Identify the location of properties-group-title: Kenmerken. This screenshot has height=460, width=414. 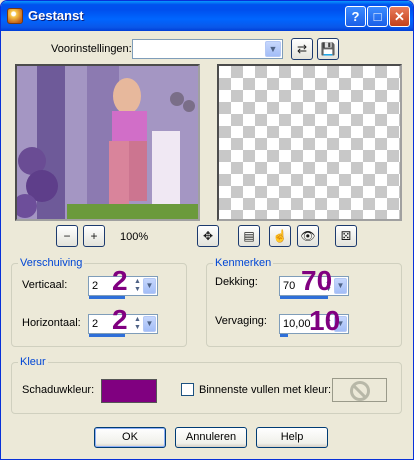
(243, 263).